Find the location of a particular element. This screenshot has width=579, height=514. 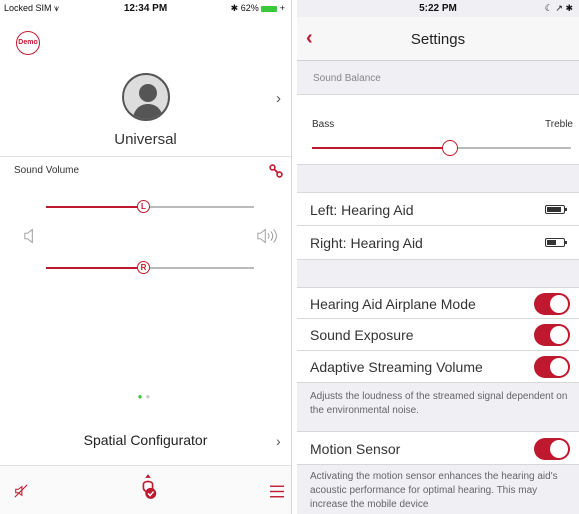

sound-balance-header: Sound Balance is located at coordinates (347, 78).